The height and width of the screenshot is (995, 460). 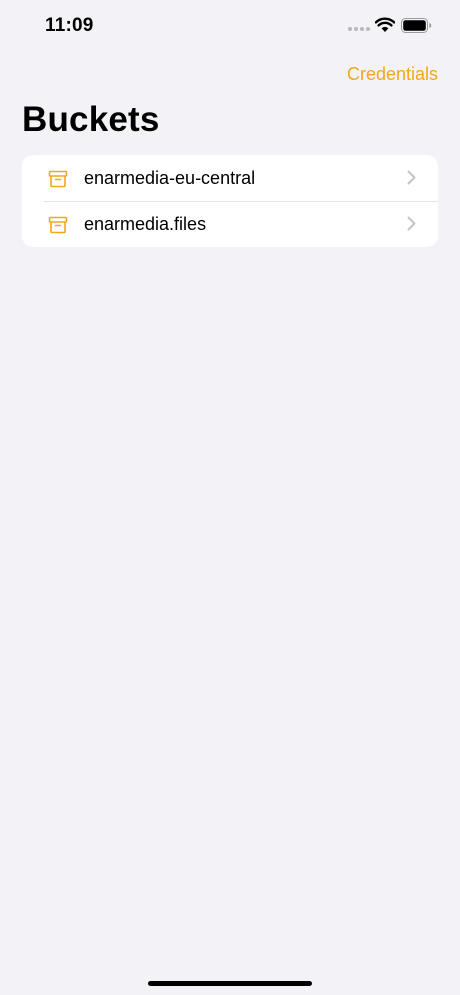 I want to click on bucket-list: enarmedia-eu-central enarmedia.files, so click(x=230, y=201).